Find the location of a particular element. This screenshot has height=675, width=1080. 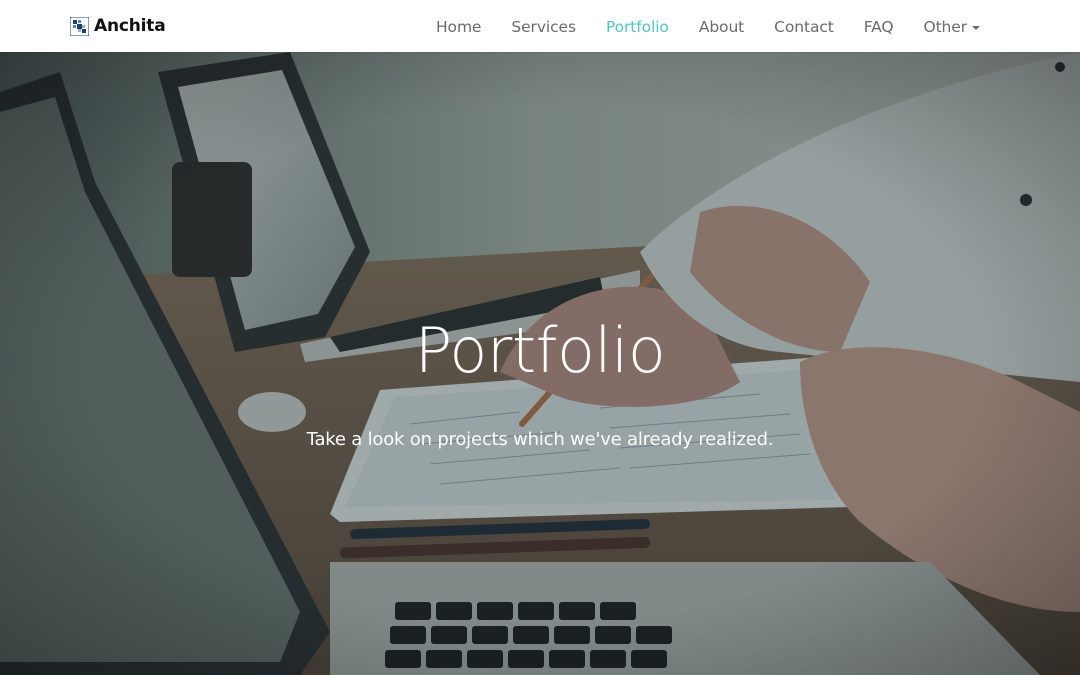

nav-link-contact: Contact is located at coordinates (804, 27).